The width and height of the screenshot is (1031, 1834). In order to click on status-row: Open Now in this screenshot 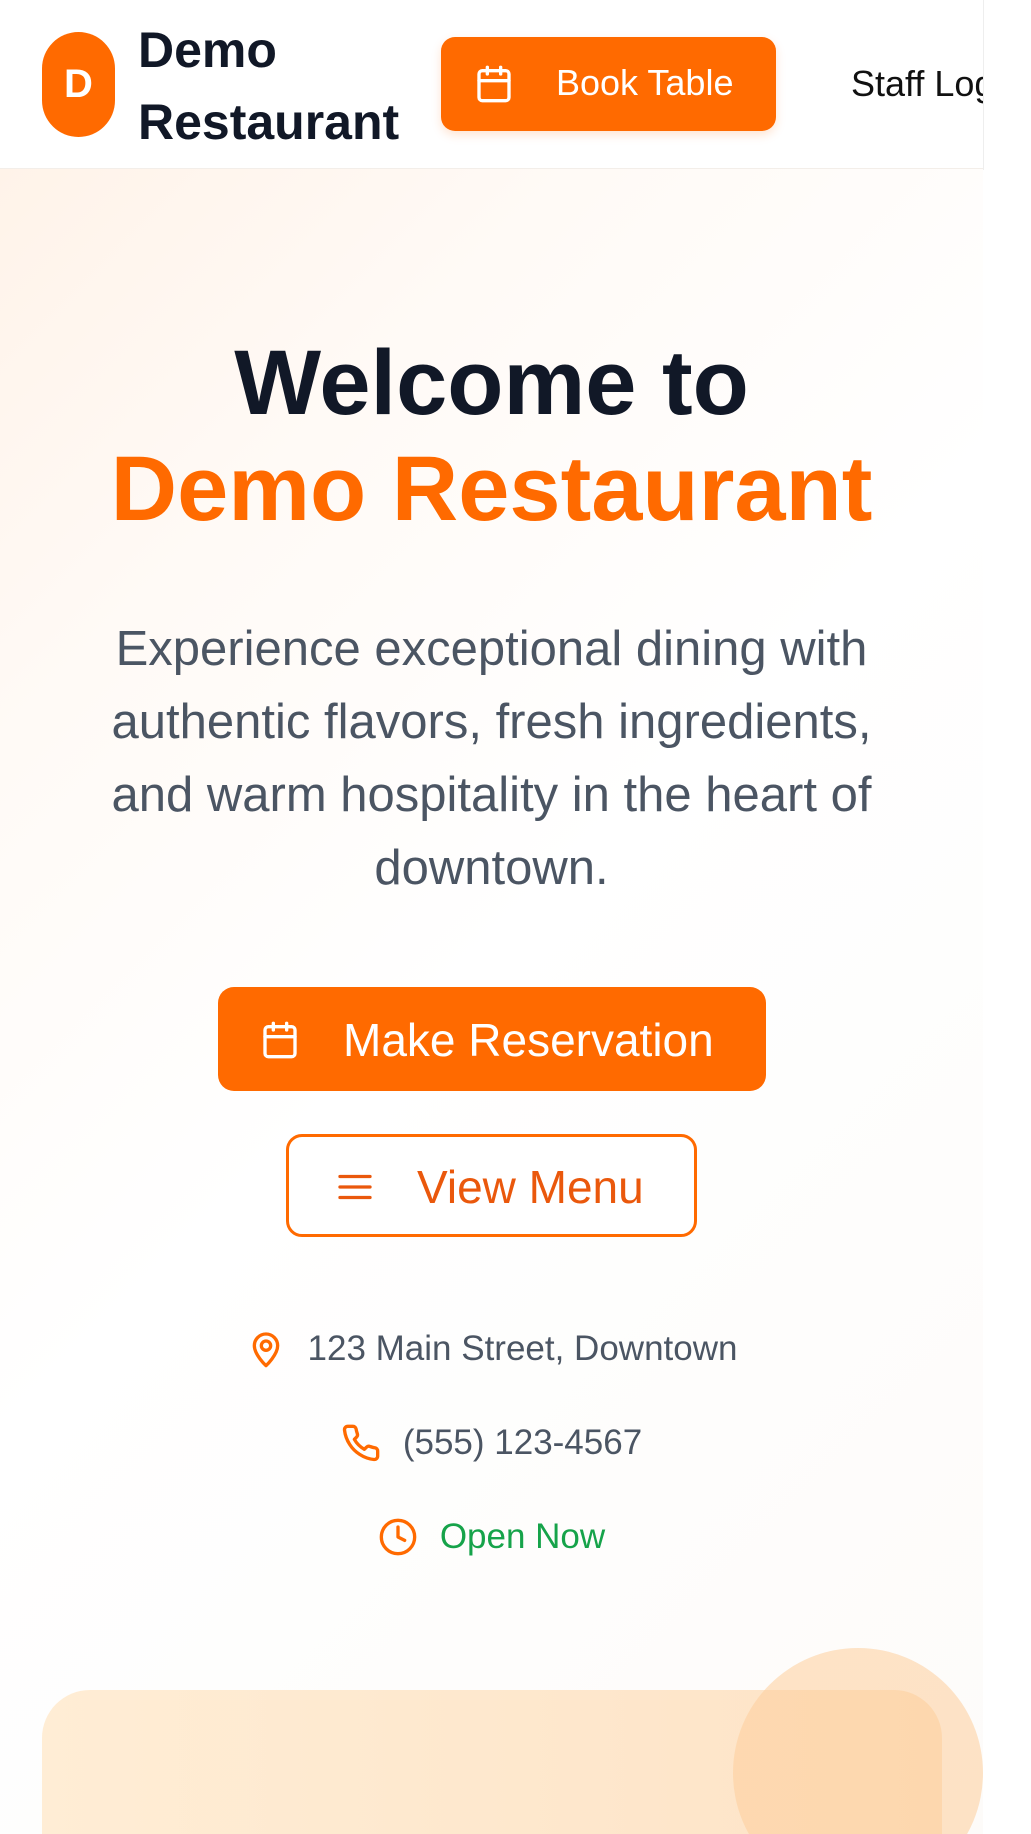, I will do `click(491, 1537)`.